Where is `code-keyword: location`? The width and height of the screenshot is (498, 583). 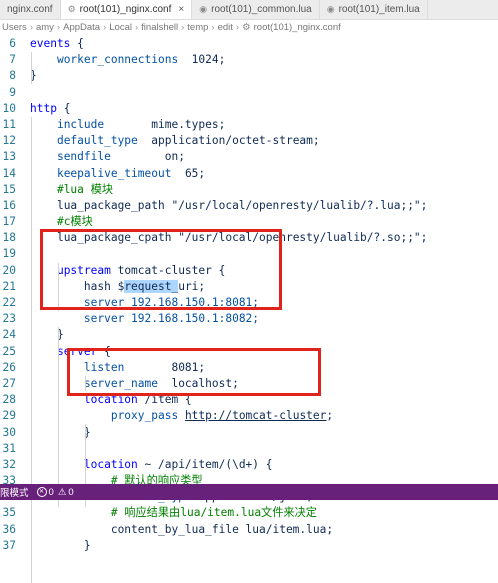
code-keyword: location is located at coordinates (110, 464).